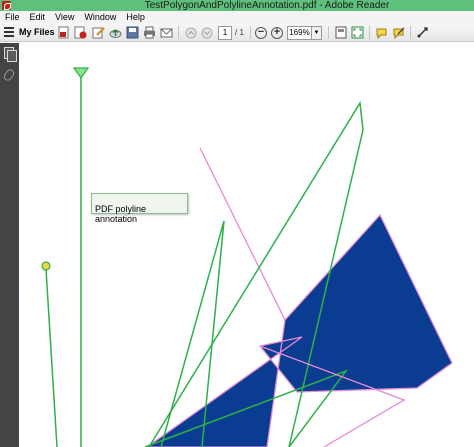 The image size is (474, 447). What do you see at coordinates (12, 17) in the screenshot?
I see `menu-file: File` at bounding box center [12, 17].